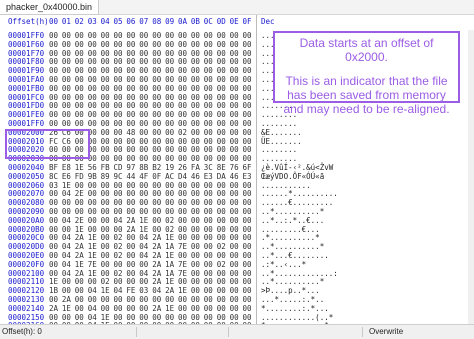 This screenshot has width=474, height=339. Describe the element at coordinates (247, 21) in the screenshot. I see `column-header-cell: 0F` at that location.